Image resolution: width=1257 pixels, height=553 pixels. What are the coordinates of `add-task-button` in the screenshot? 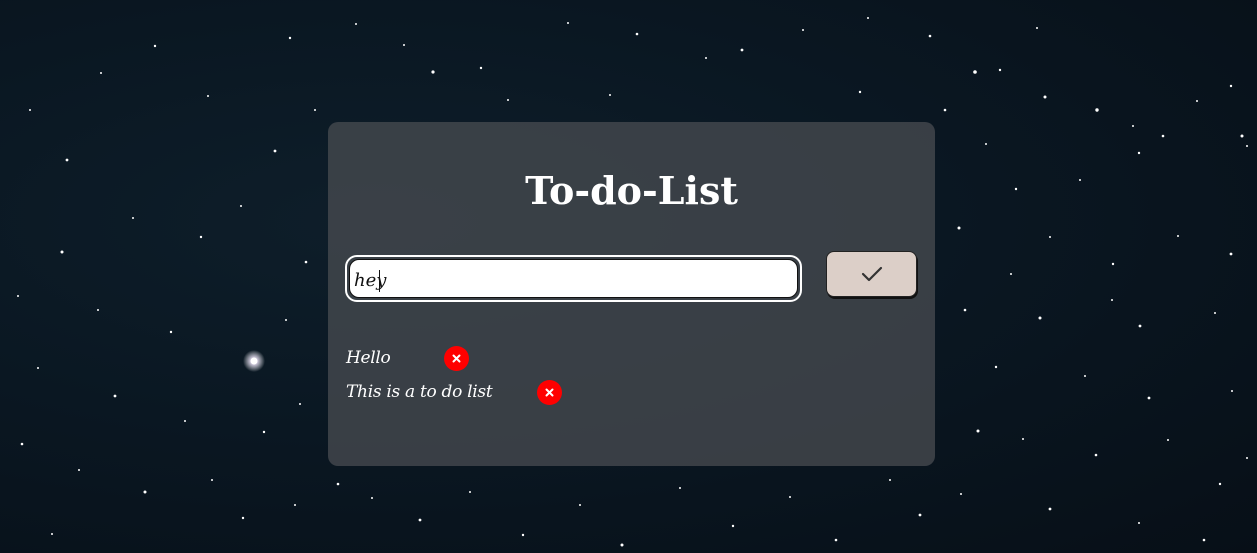 It's located at (871, 274).